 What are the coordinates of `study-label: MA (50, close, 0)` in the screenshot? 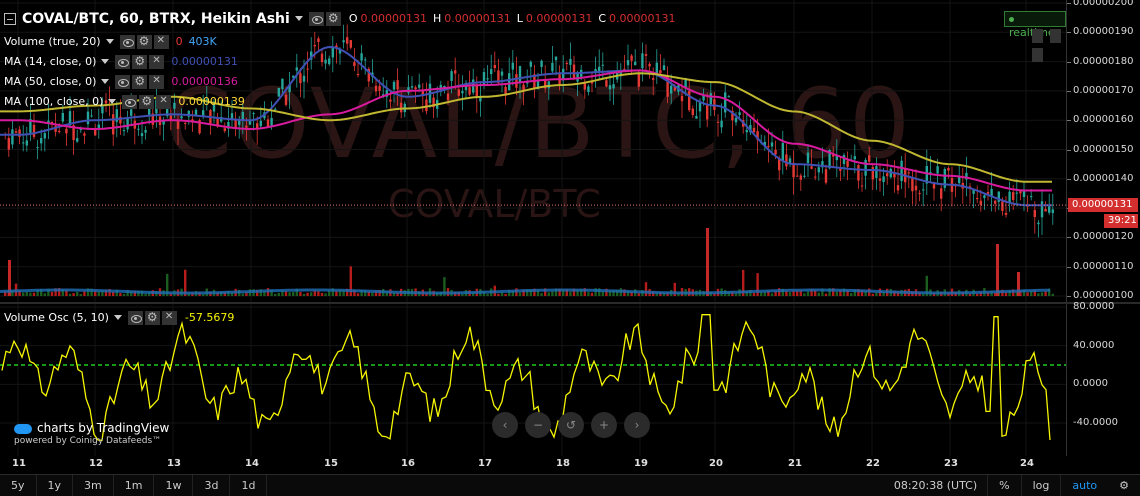 It's located at (50, 81).